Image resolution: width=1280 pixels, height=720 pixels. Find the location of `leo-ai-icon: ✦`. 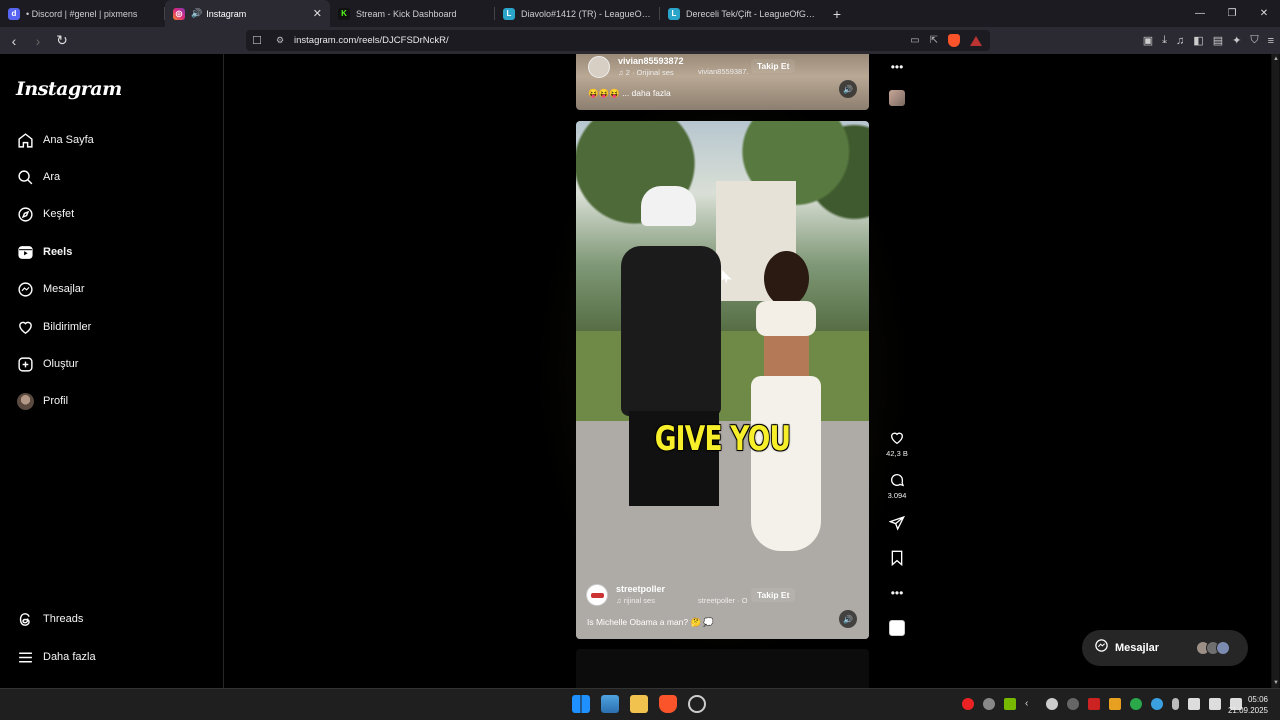

leo-ai-icon: ✦ is located at coordinates (1236, 40).